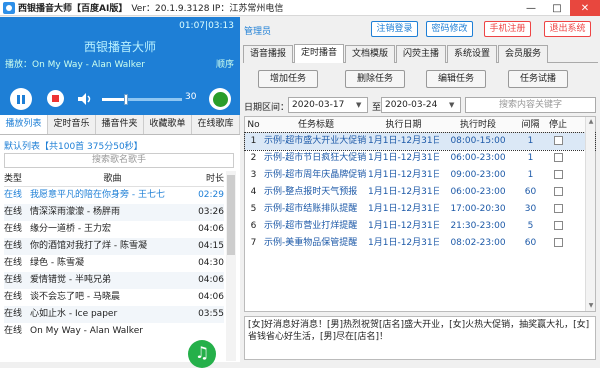 The width and height of the screenshot is (600, 368). I want to click on left-tabs: 播放列表 定时音乐 播音件夹 收藏歌单 在线歌库, so click(120, 125).